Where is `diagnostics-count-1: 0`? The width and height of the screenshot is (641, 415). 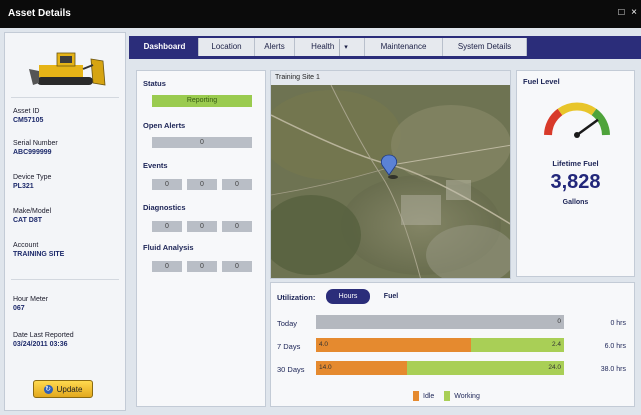
diagnostics-count-1: 0 is located at coordinates (167, 226).